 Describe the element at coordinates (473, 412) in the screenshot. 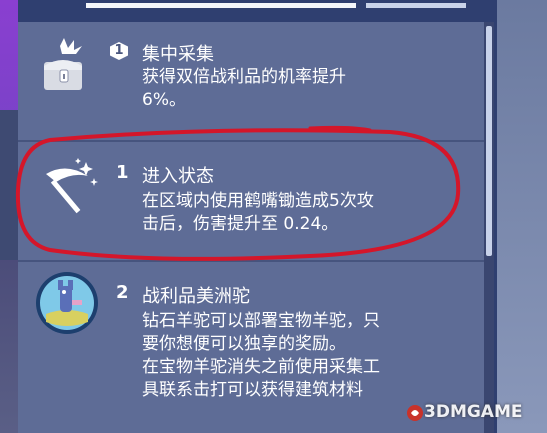

I see `watermark-text: 3DMGAME` at that location.